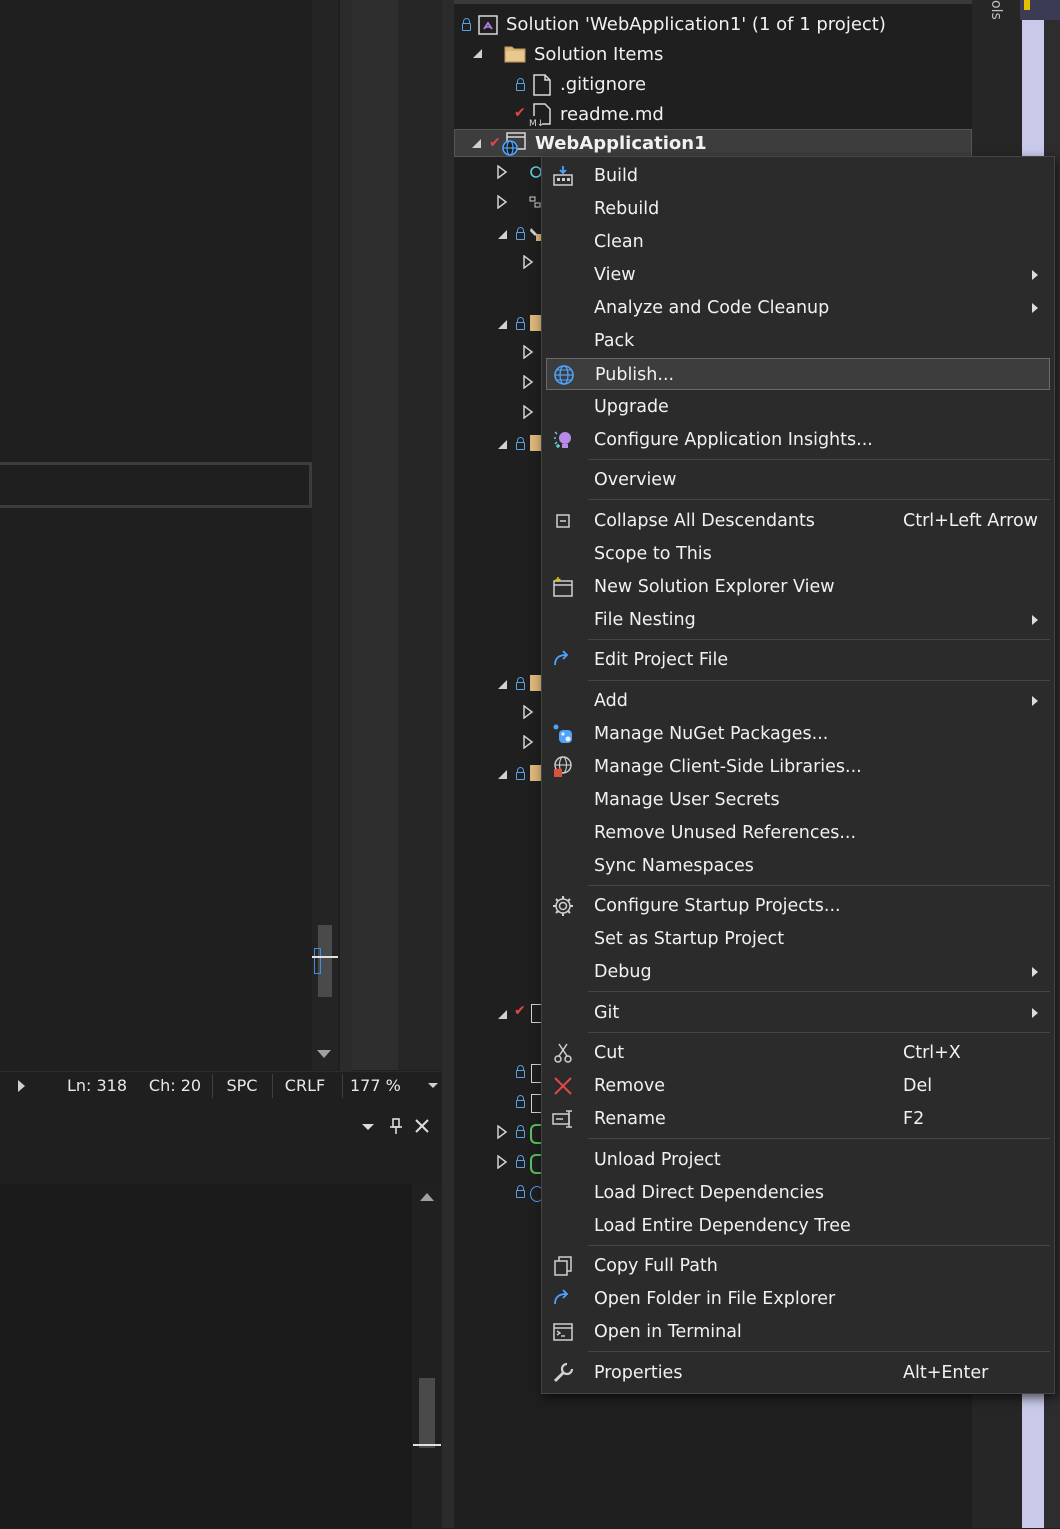 Image resolution: width=1060 pixels, height=1529 pixels. What do you see at coordinates (798, 521) in the screenshot?
I see `menu-item-collapse-all: Collapse All Descendants Ctrl+Left Arrow` at bounding box center [798, 521].